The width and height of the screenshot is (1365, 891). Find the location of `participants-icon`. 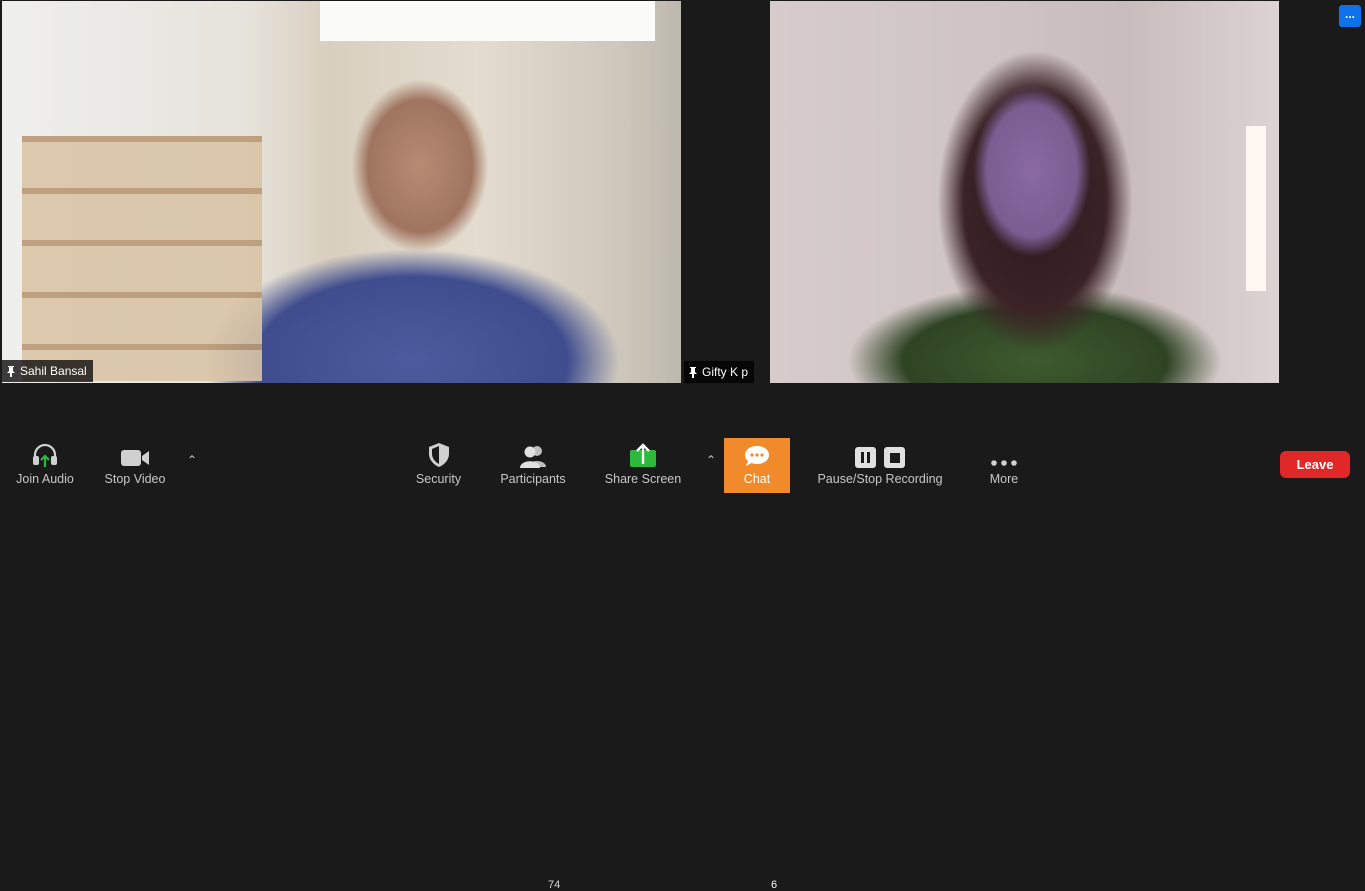

participants-icon is located at coordinates (533, 457).